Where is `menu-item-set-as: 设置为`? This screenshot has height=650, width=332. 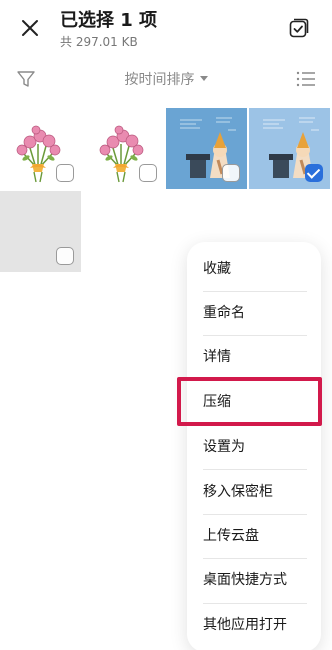
menu-item-set-as: 设置为 is located at coordinates (255, 447).